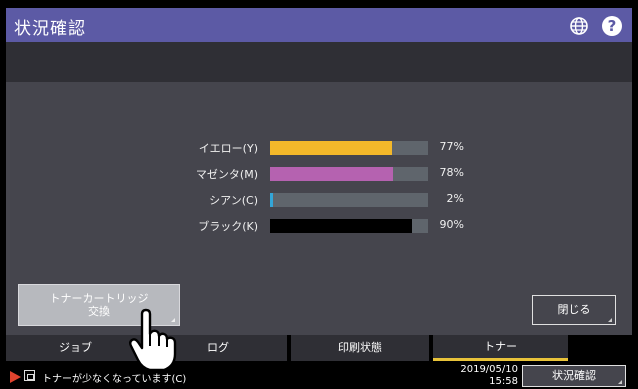 The image size is (638, 389). Describe the element at coordinates (319, 62) in the screenshot. I see `sub-header-bar` at that location.